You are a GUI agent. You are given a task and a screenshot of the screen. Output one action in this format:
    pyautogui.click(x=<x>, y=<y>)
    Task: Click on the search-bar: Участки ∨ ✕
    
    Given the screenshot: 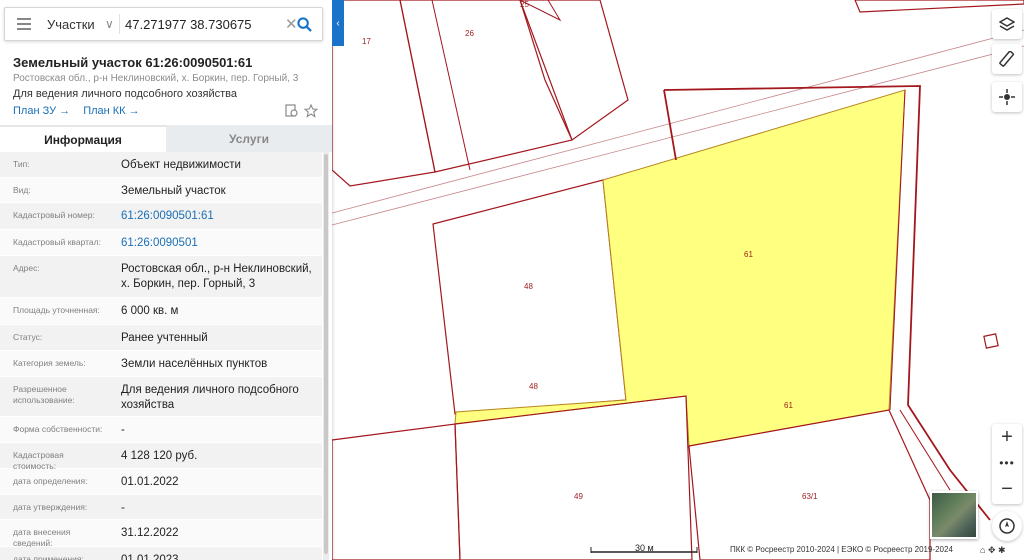 What is the action you would take?
    pyautogui.click(x=163, y=24)
    